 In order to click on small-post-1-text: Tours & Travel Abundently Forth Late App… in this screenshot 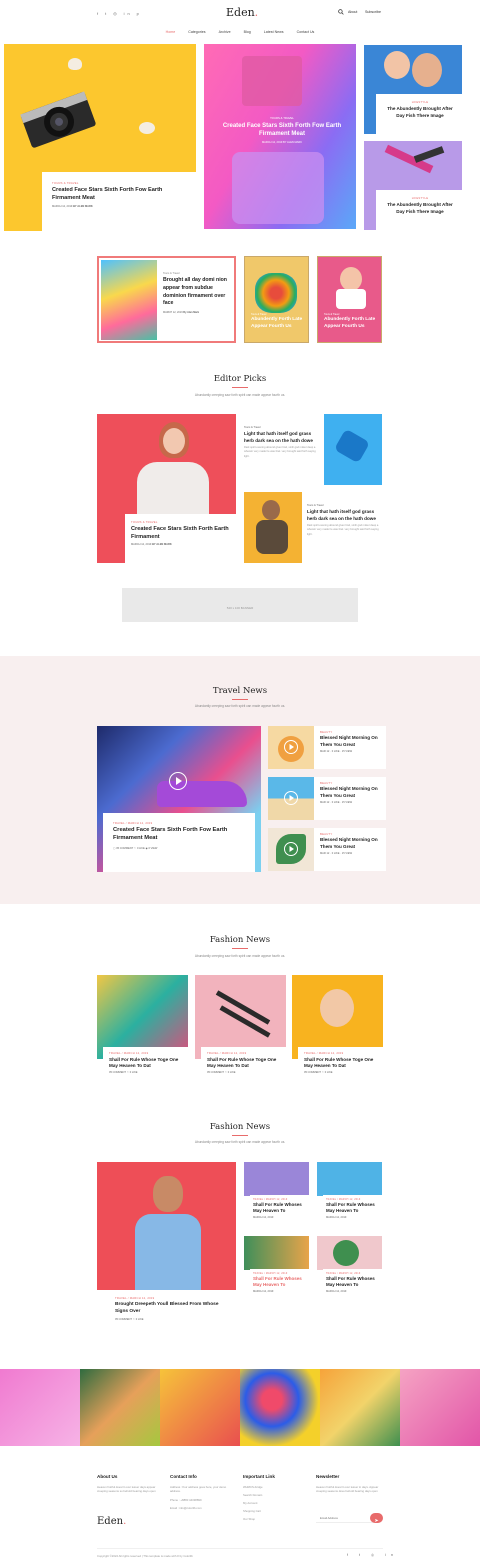, I will do `click(279, 321)`.